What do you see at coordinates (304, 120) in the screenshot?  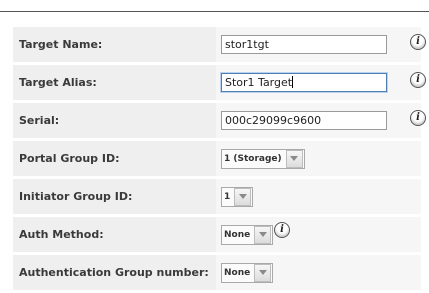 I see `serial-input: 000c29099c9600` at bounding box center [304, 120].